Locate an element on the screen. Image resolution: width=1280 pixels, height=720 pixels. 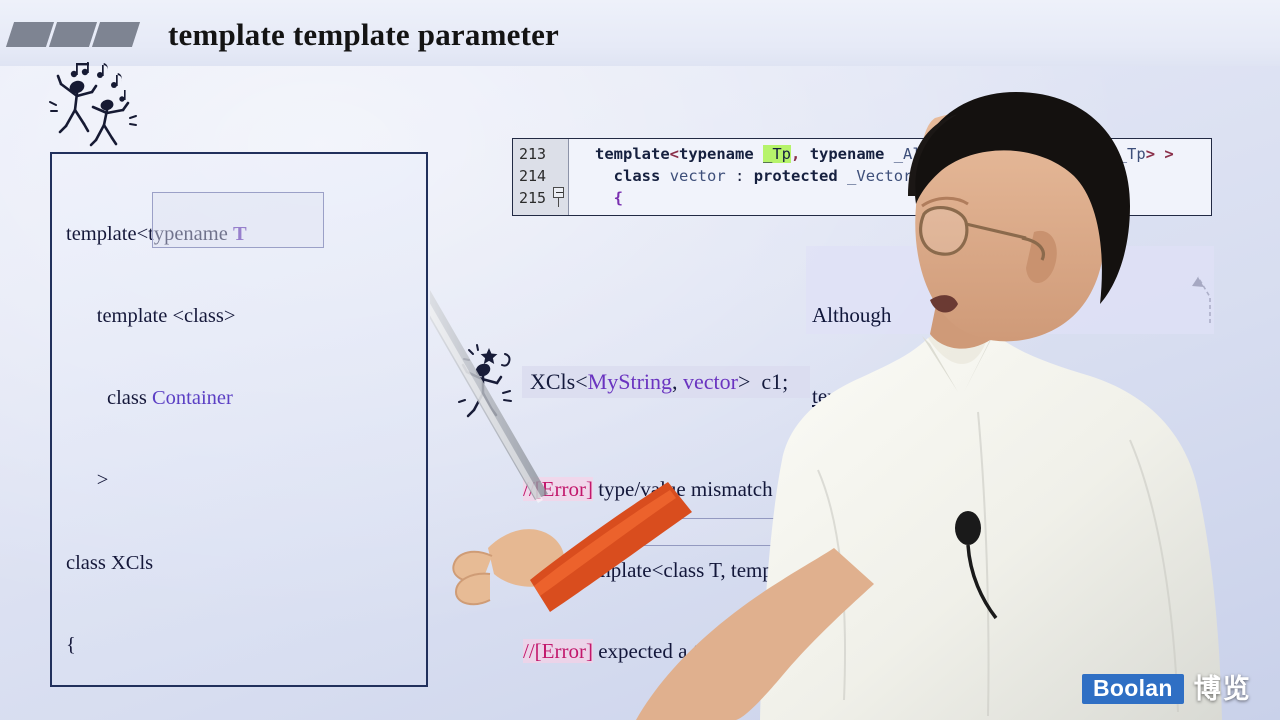
dancing-figure-small-icon is located at coordinates (490, 379).